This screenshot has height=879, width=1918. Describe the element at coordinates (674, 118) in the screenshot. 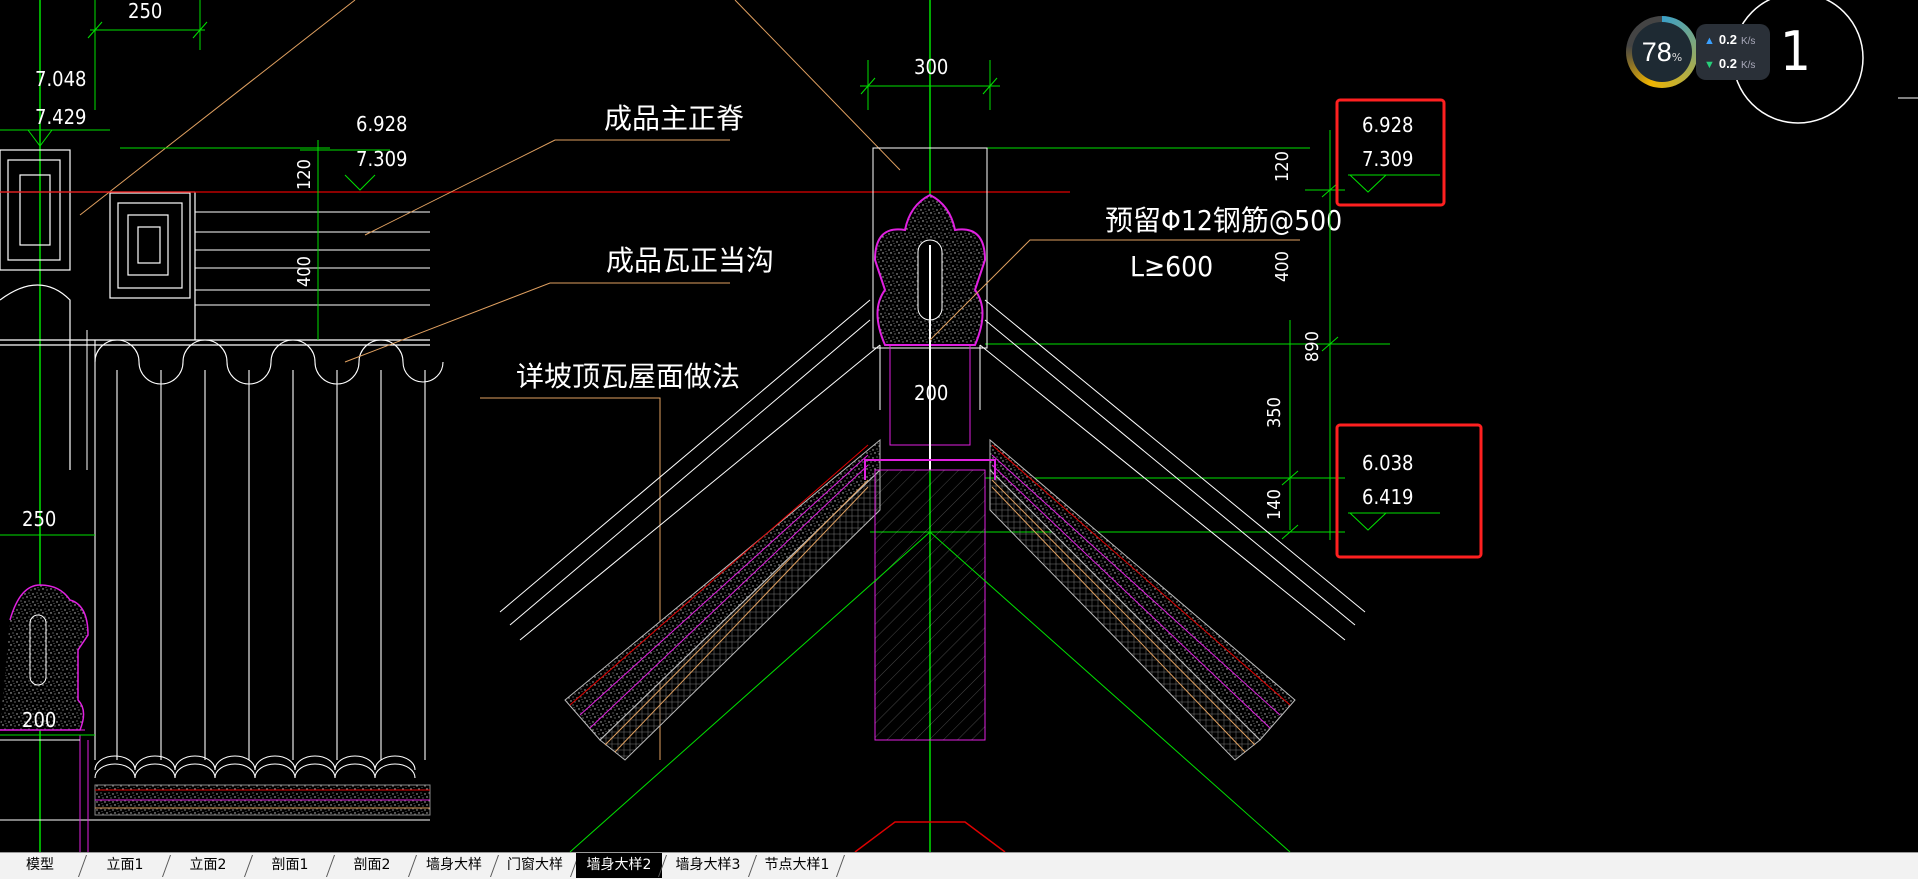

I see `label-main-ridge: 成品主正脊` at that location.